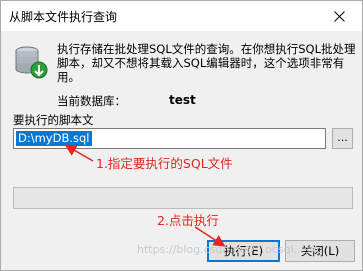 This screenshot has width=363, height=271. Describe the element at coordinates (188, 220) in the screenshot. I see `annotation-step-2: 2.点击执行` at that location.